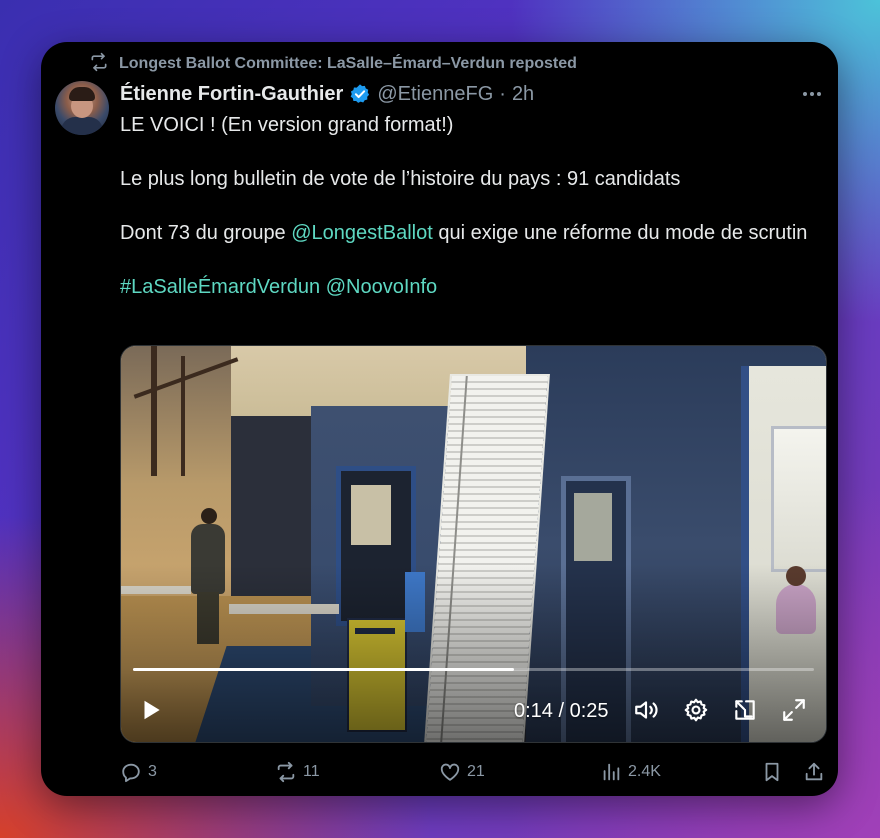  Describe the element at coordinates (360, 94) in the screenshot. I see `verified-badge-icon` at that location.